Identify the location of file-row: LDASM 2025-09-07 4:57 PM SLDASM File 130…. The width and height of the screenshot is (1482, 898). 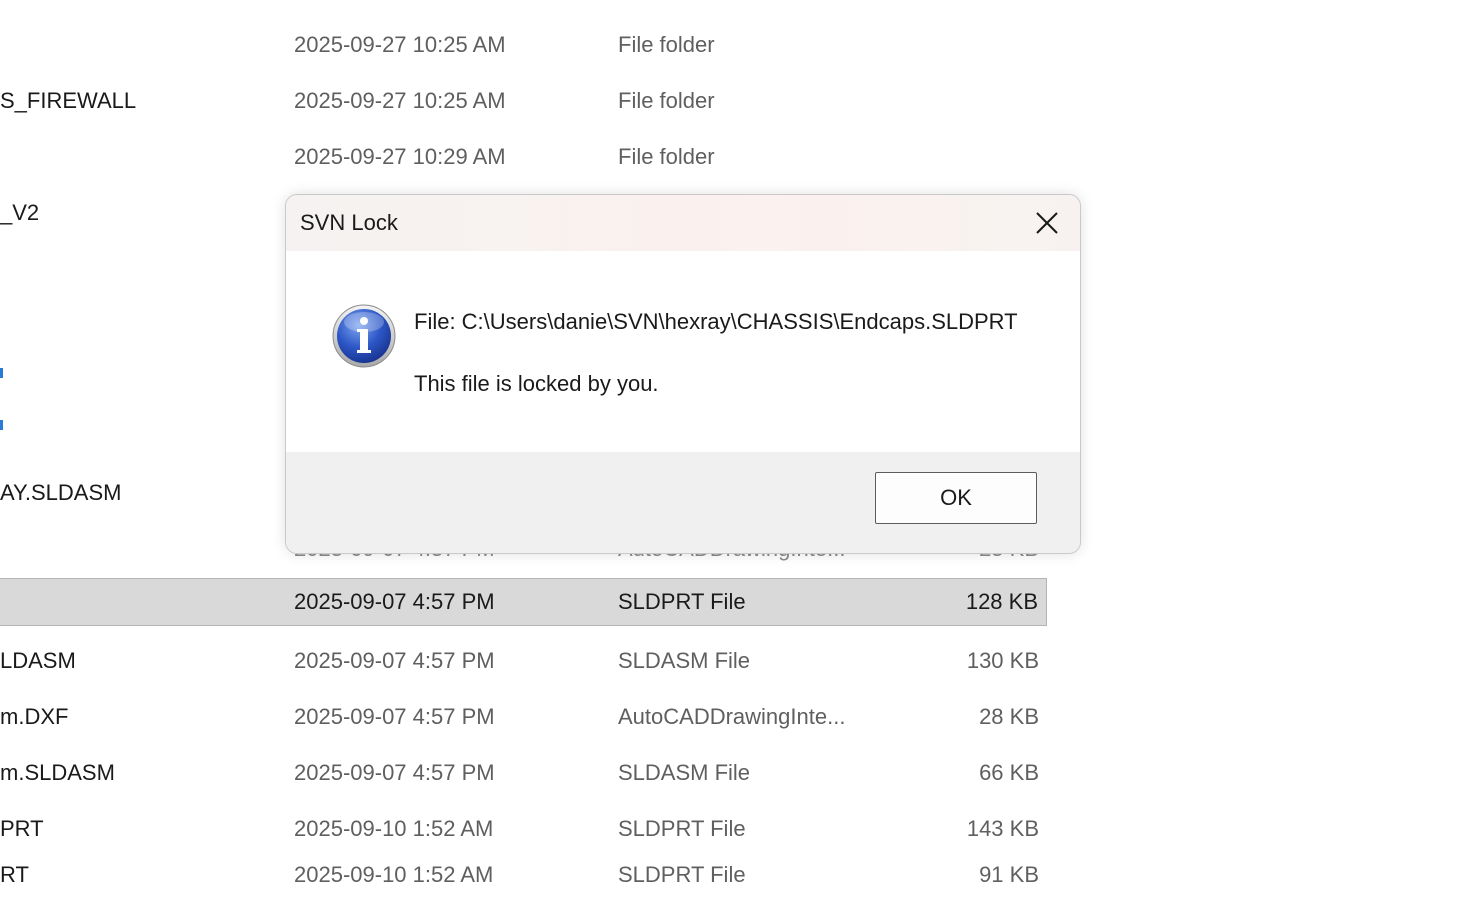
(523, 661).